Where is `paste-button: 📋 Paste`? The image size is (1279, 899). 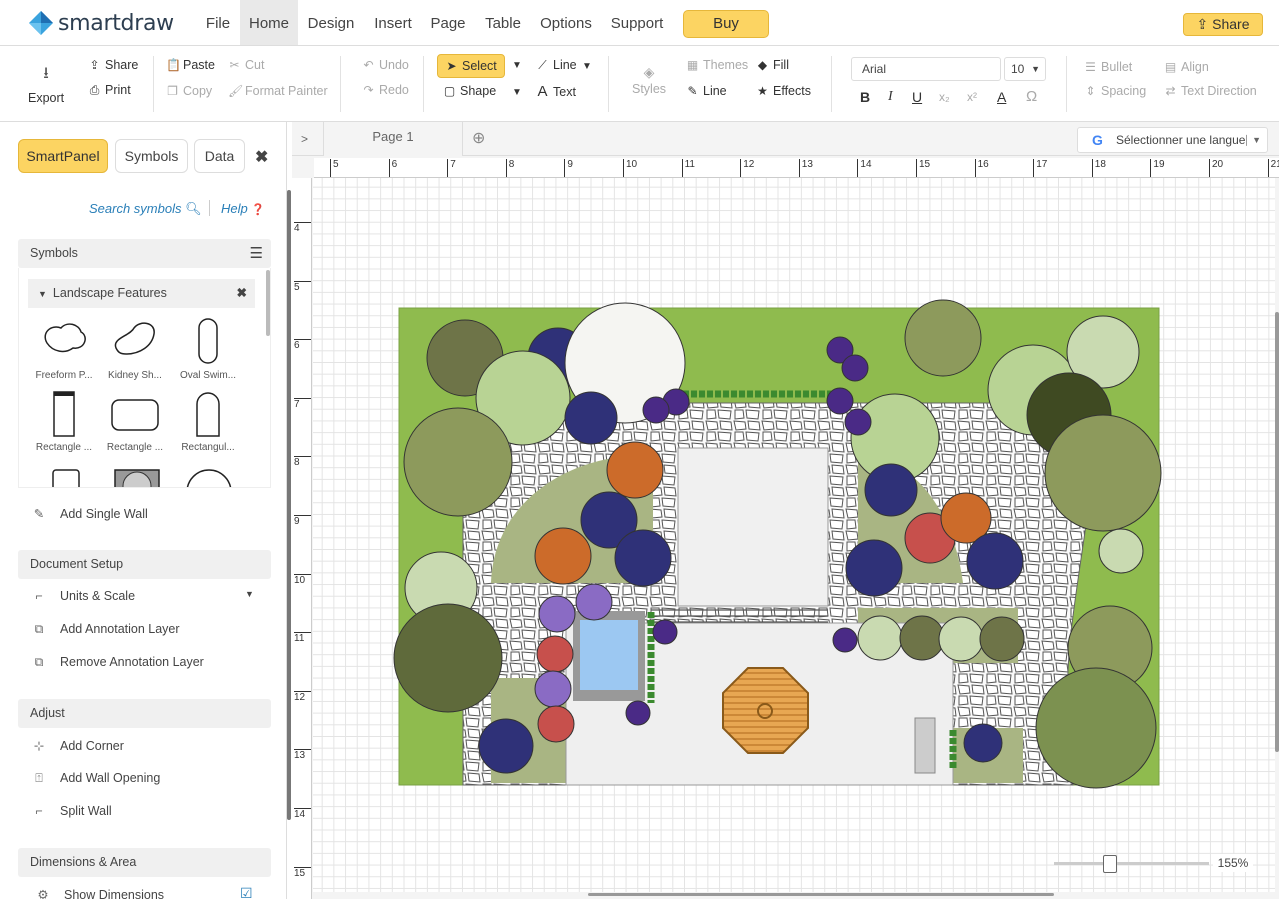
paste-button: 📋 Paste is located at coordinates (190, 65).